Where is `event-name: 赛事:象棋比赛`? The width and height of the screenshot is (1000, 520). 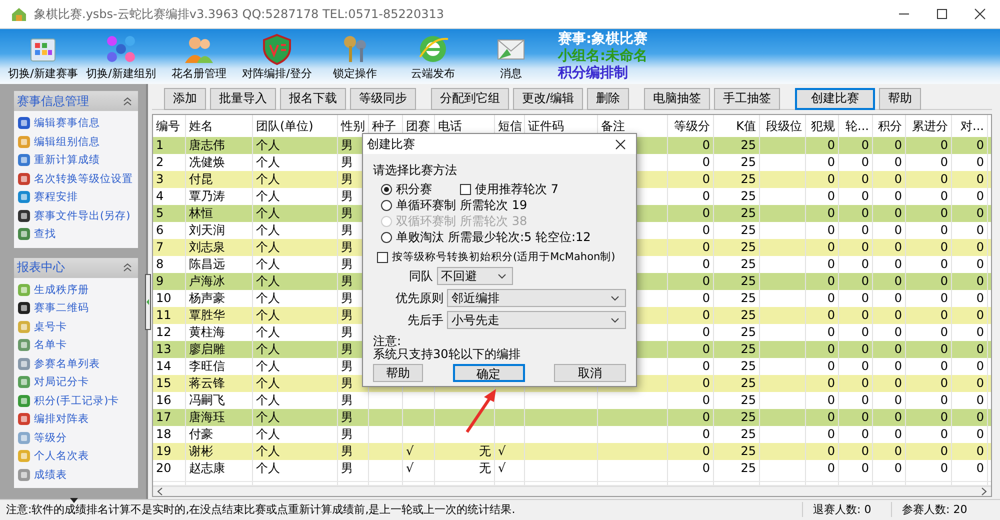 event-name: 赛事:象棋比赛 is located at coordinates (603, 39).